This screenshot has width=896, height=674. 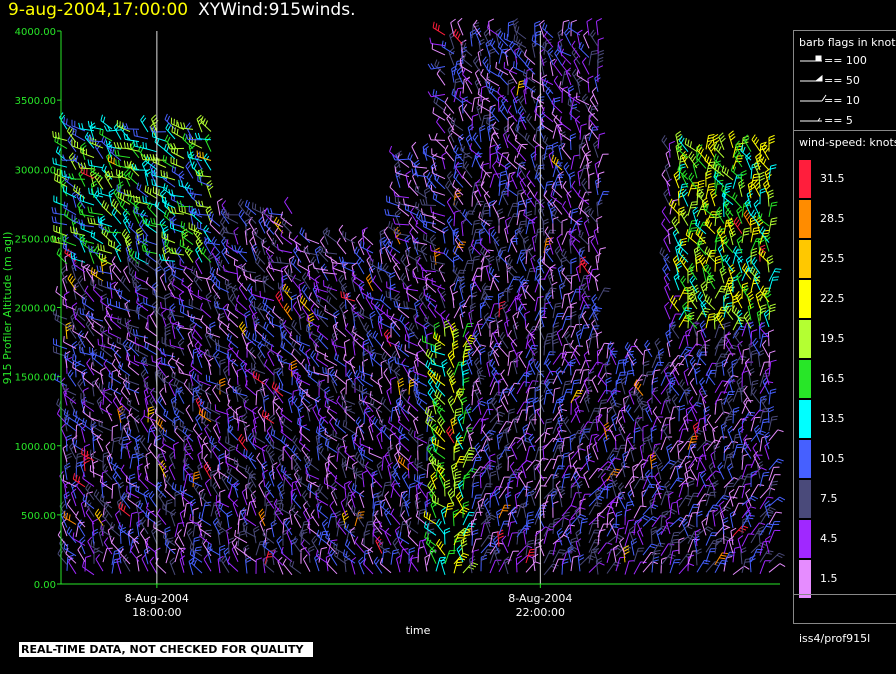 I want to click on x-tick-time: 18:00:00, so click(x=156, y=612).